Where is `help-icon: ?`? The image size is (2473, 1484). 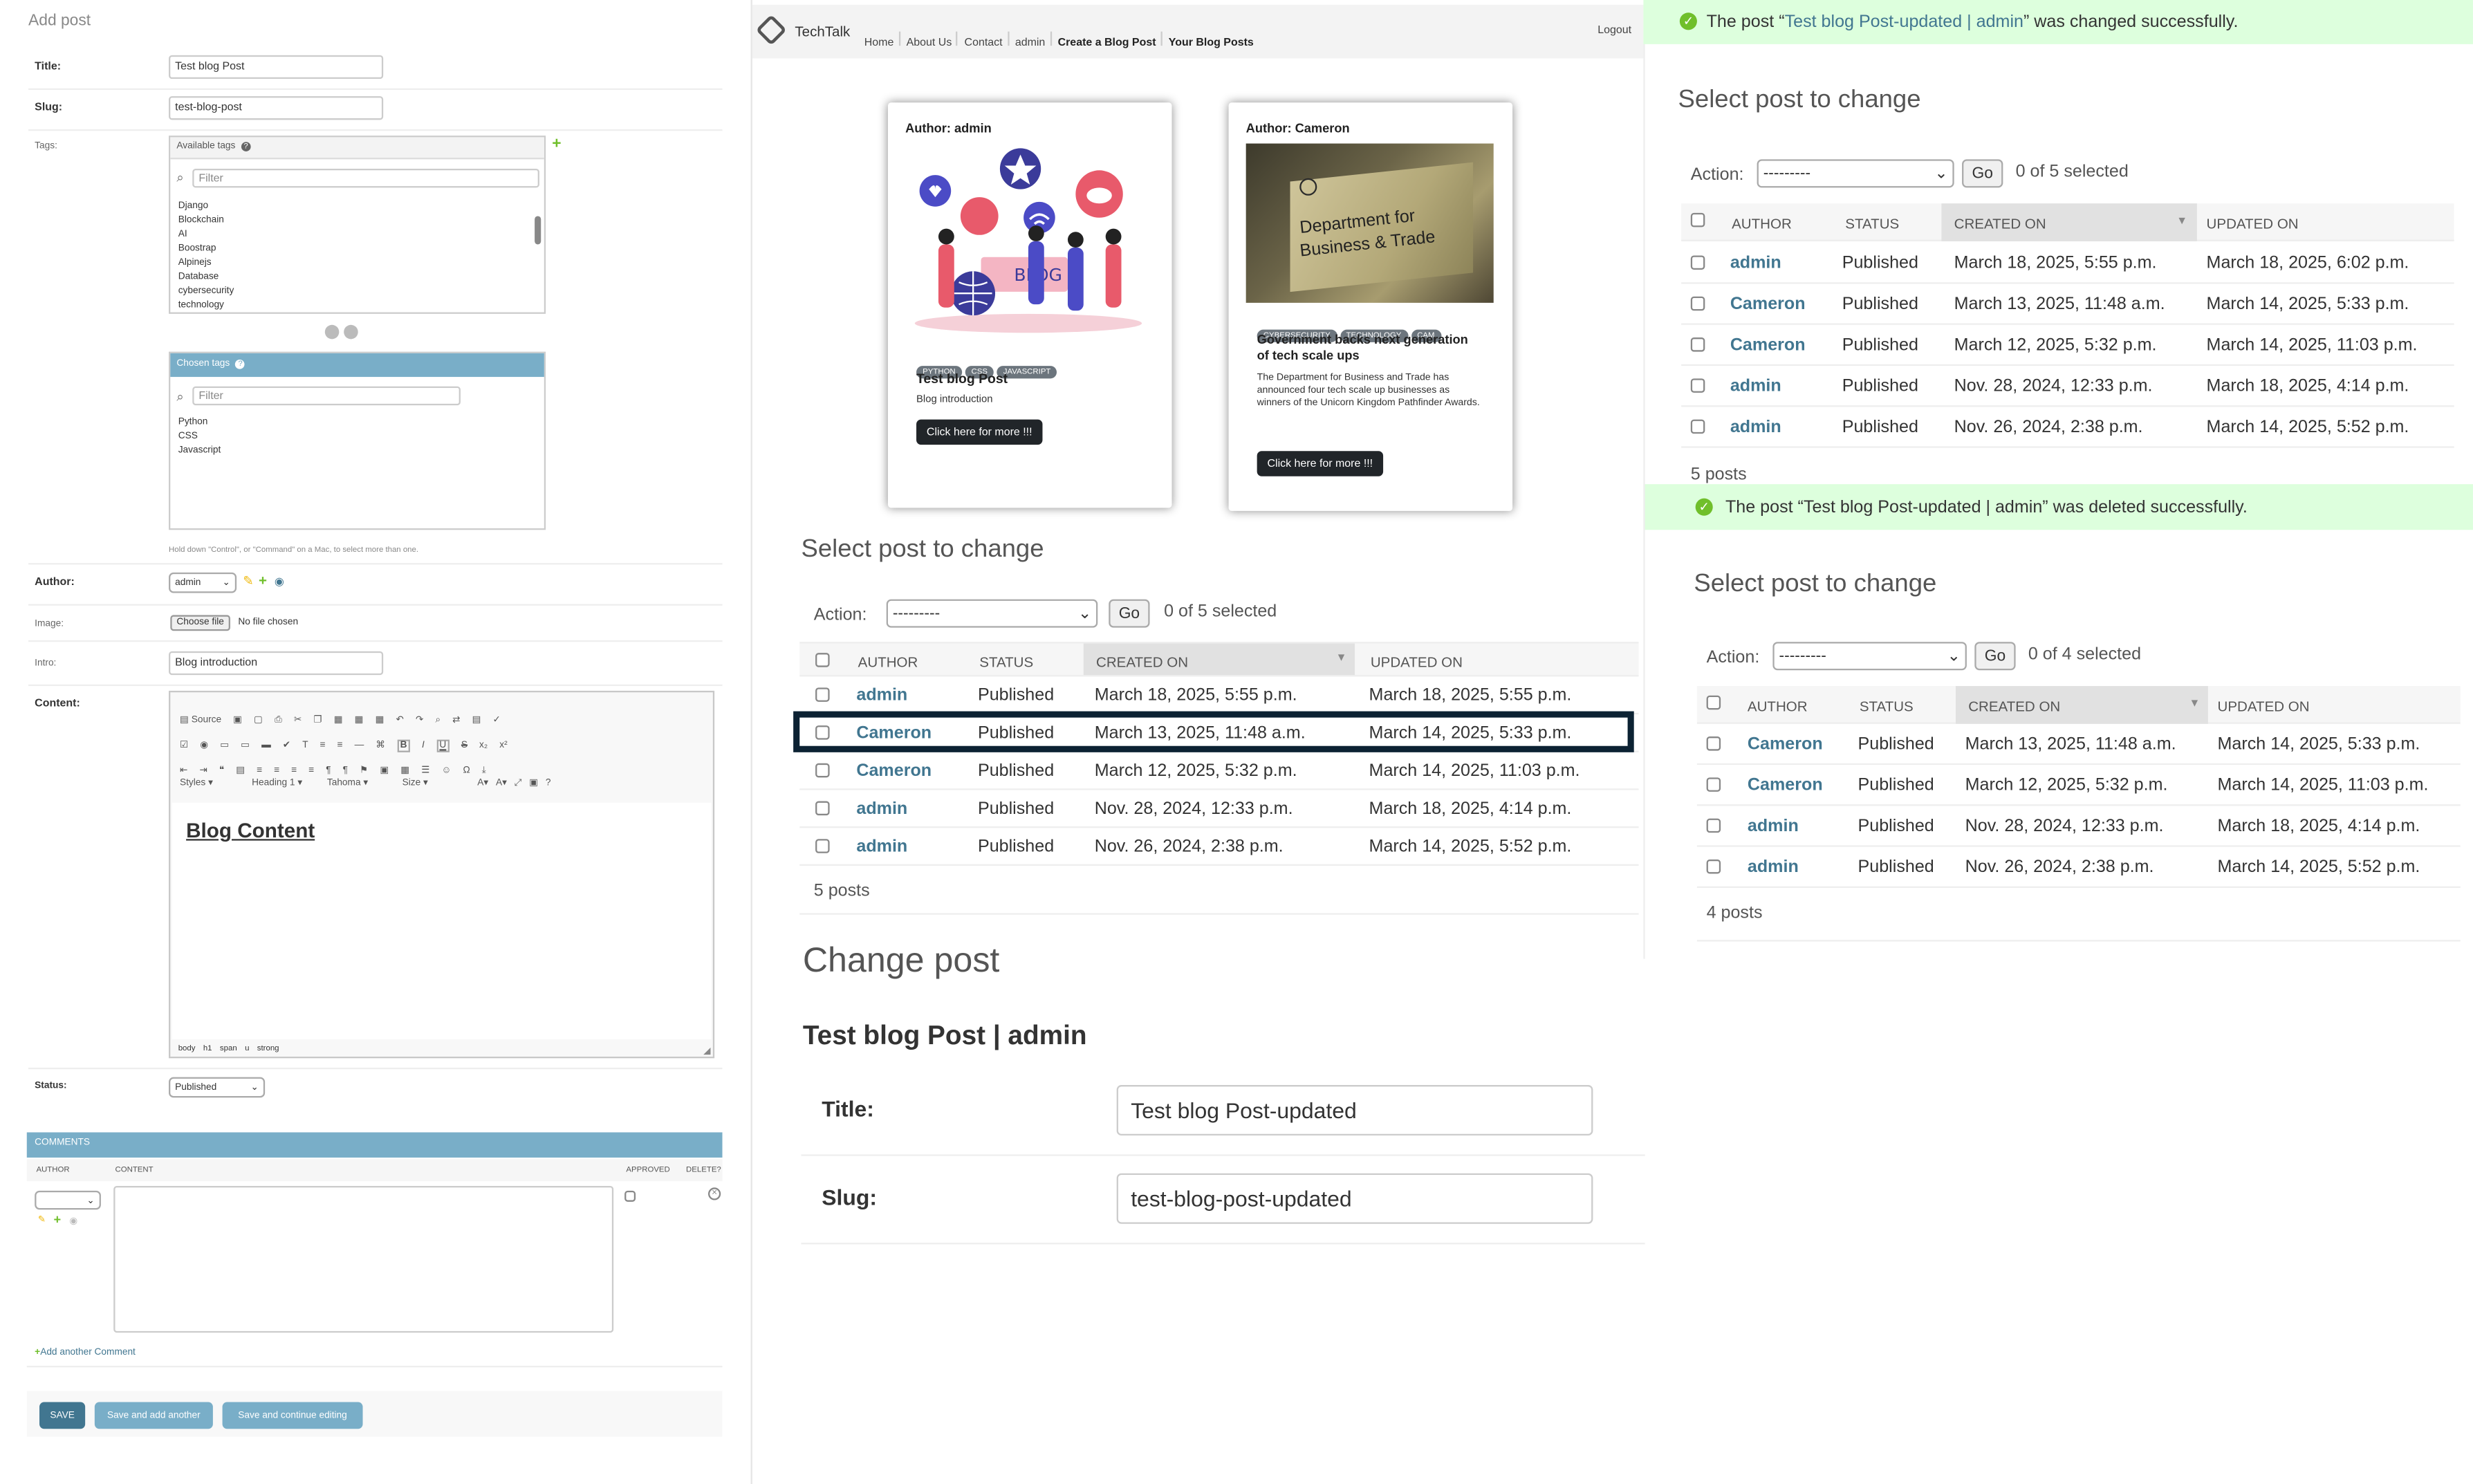
help-icon: ? is located at coordinates (548, 784).